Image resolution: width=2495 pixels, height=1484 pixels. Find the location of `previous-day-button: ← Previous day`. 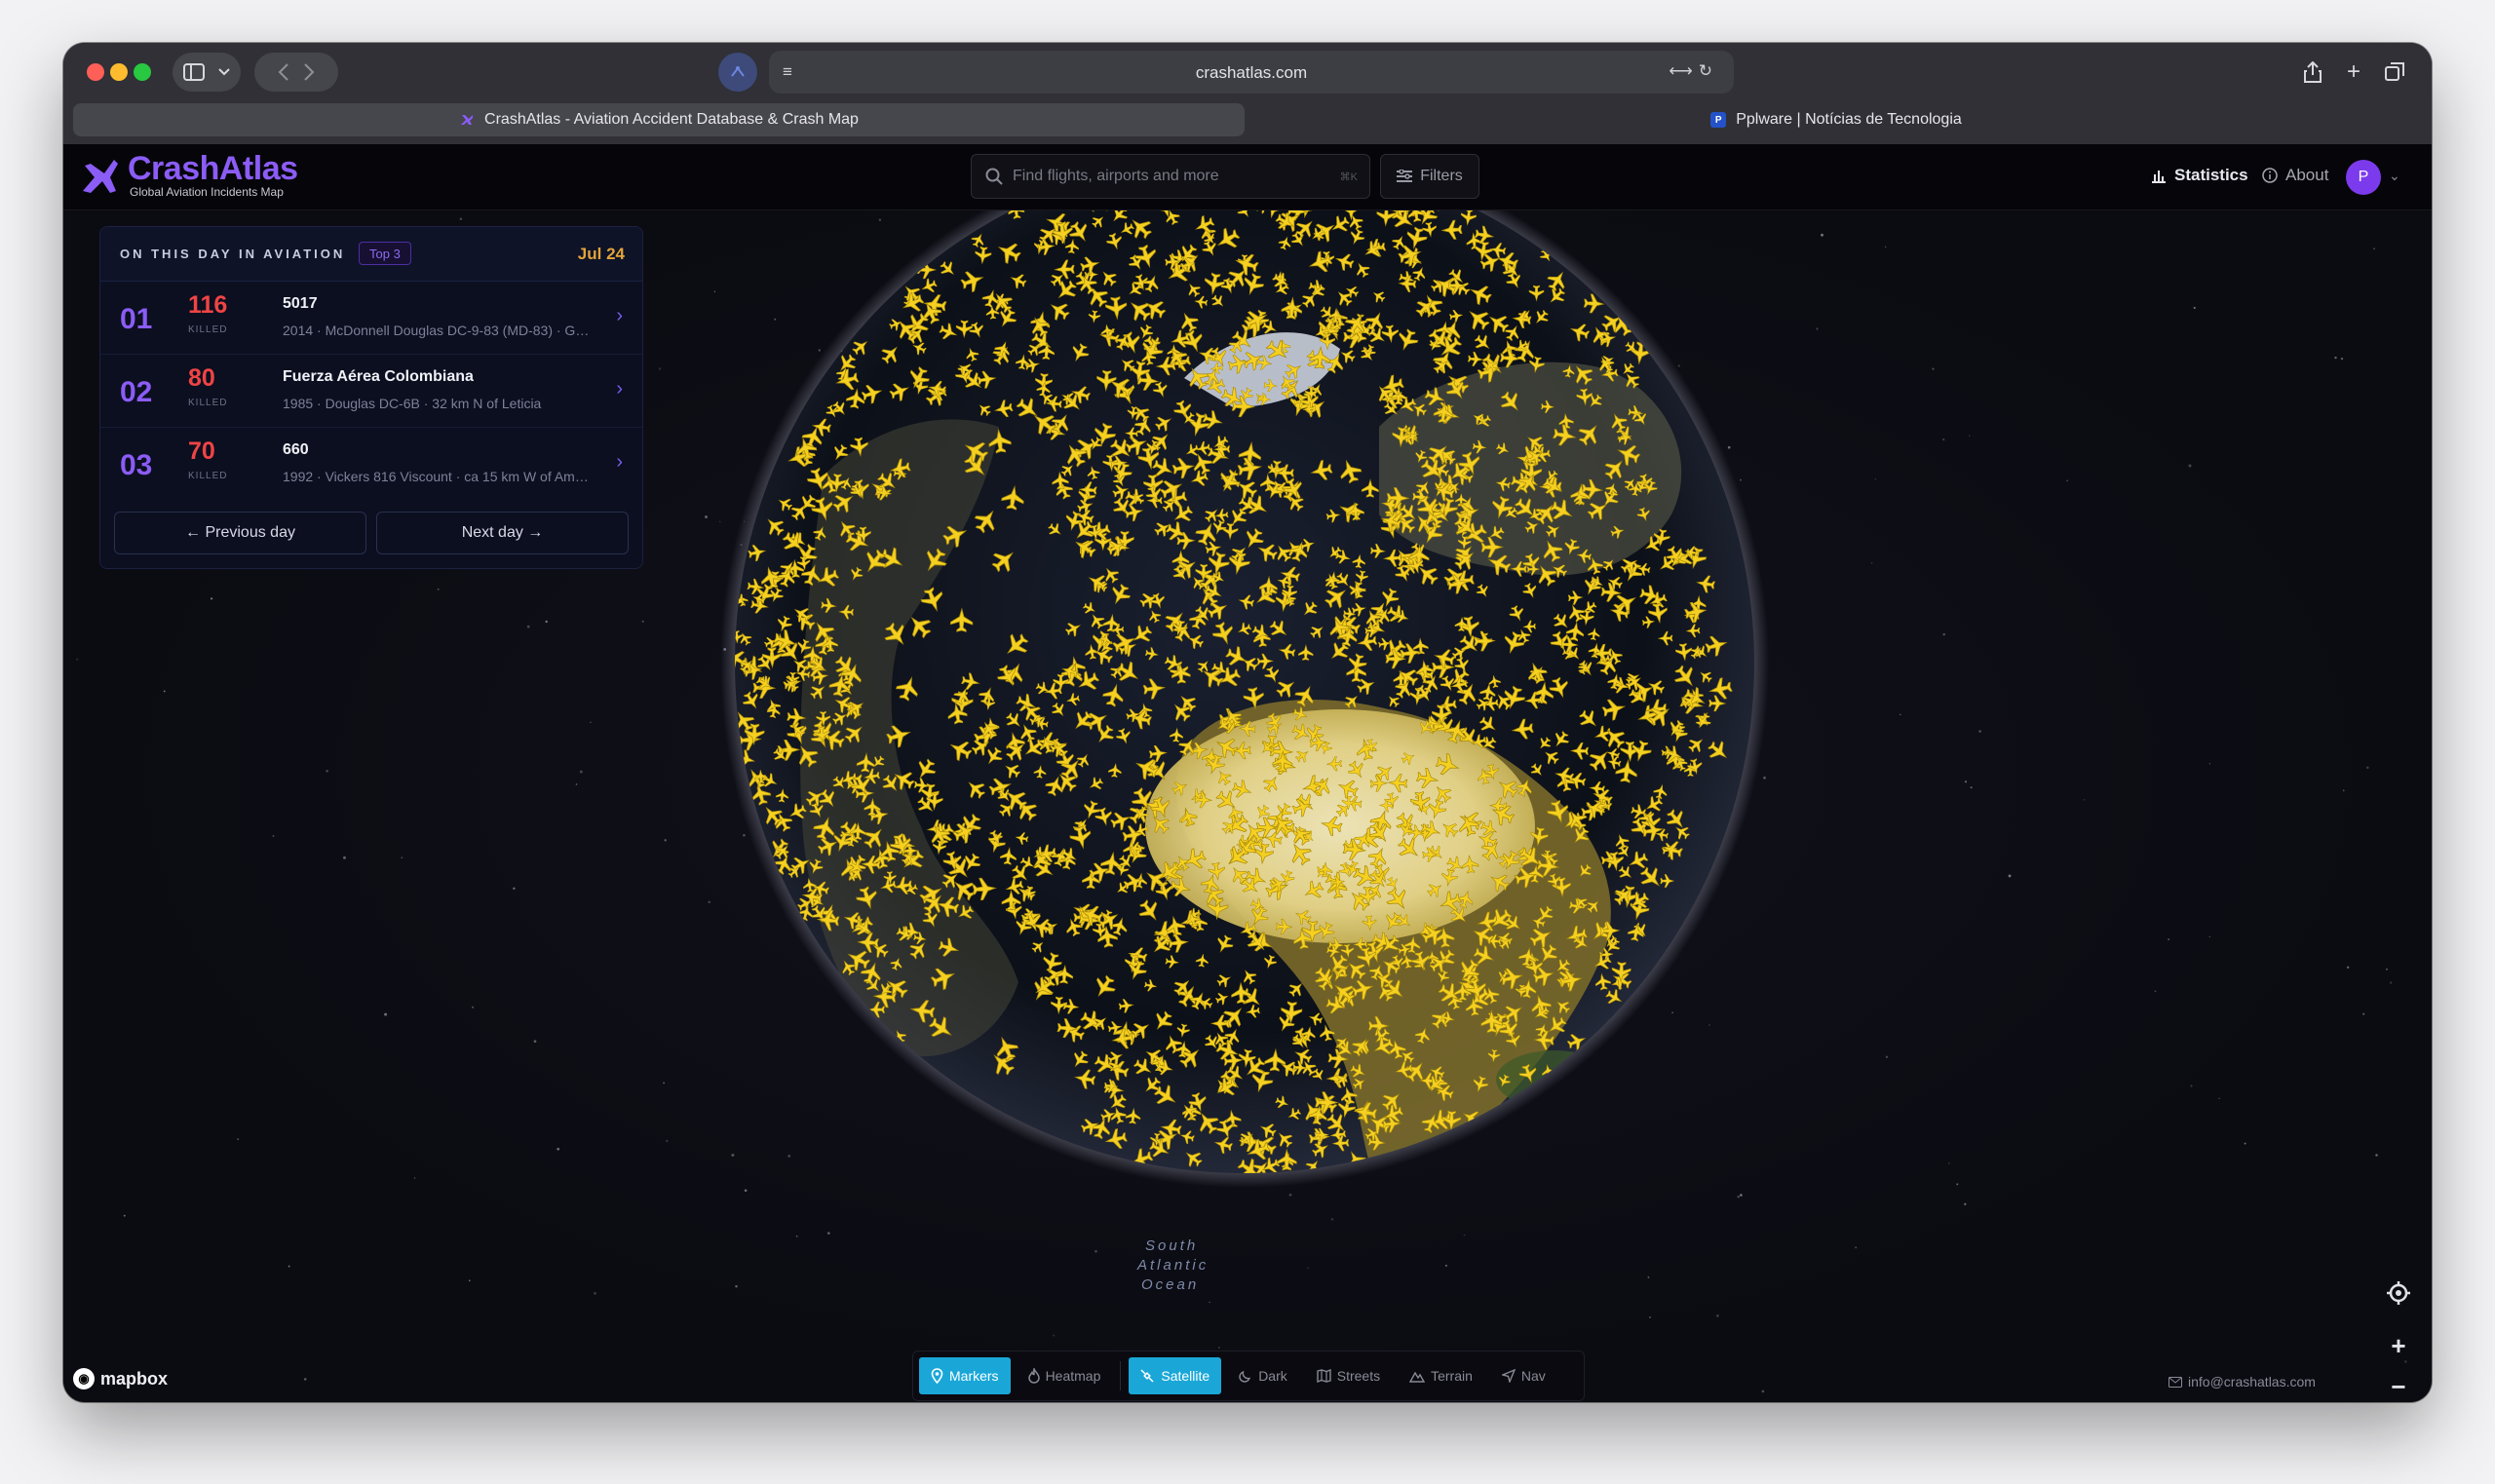

previous-day-button: ← Previous day is located at coordinates (240, 533).